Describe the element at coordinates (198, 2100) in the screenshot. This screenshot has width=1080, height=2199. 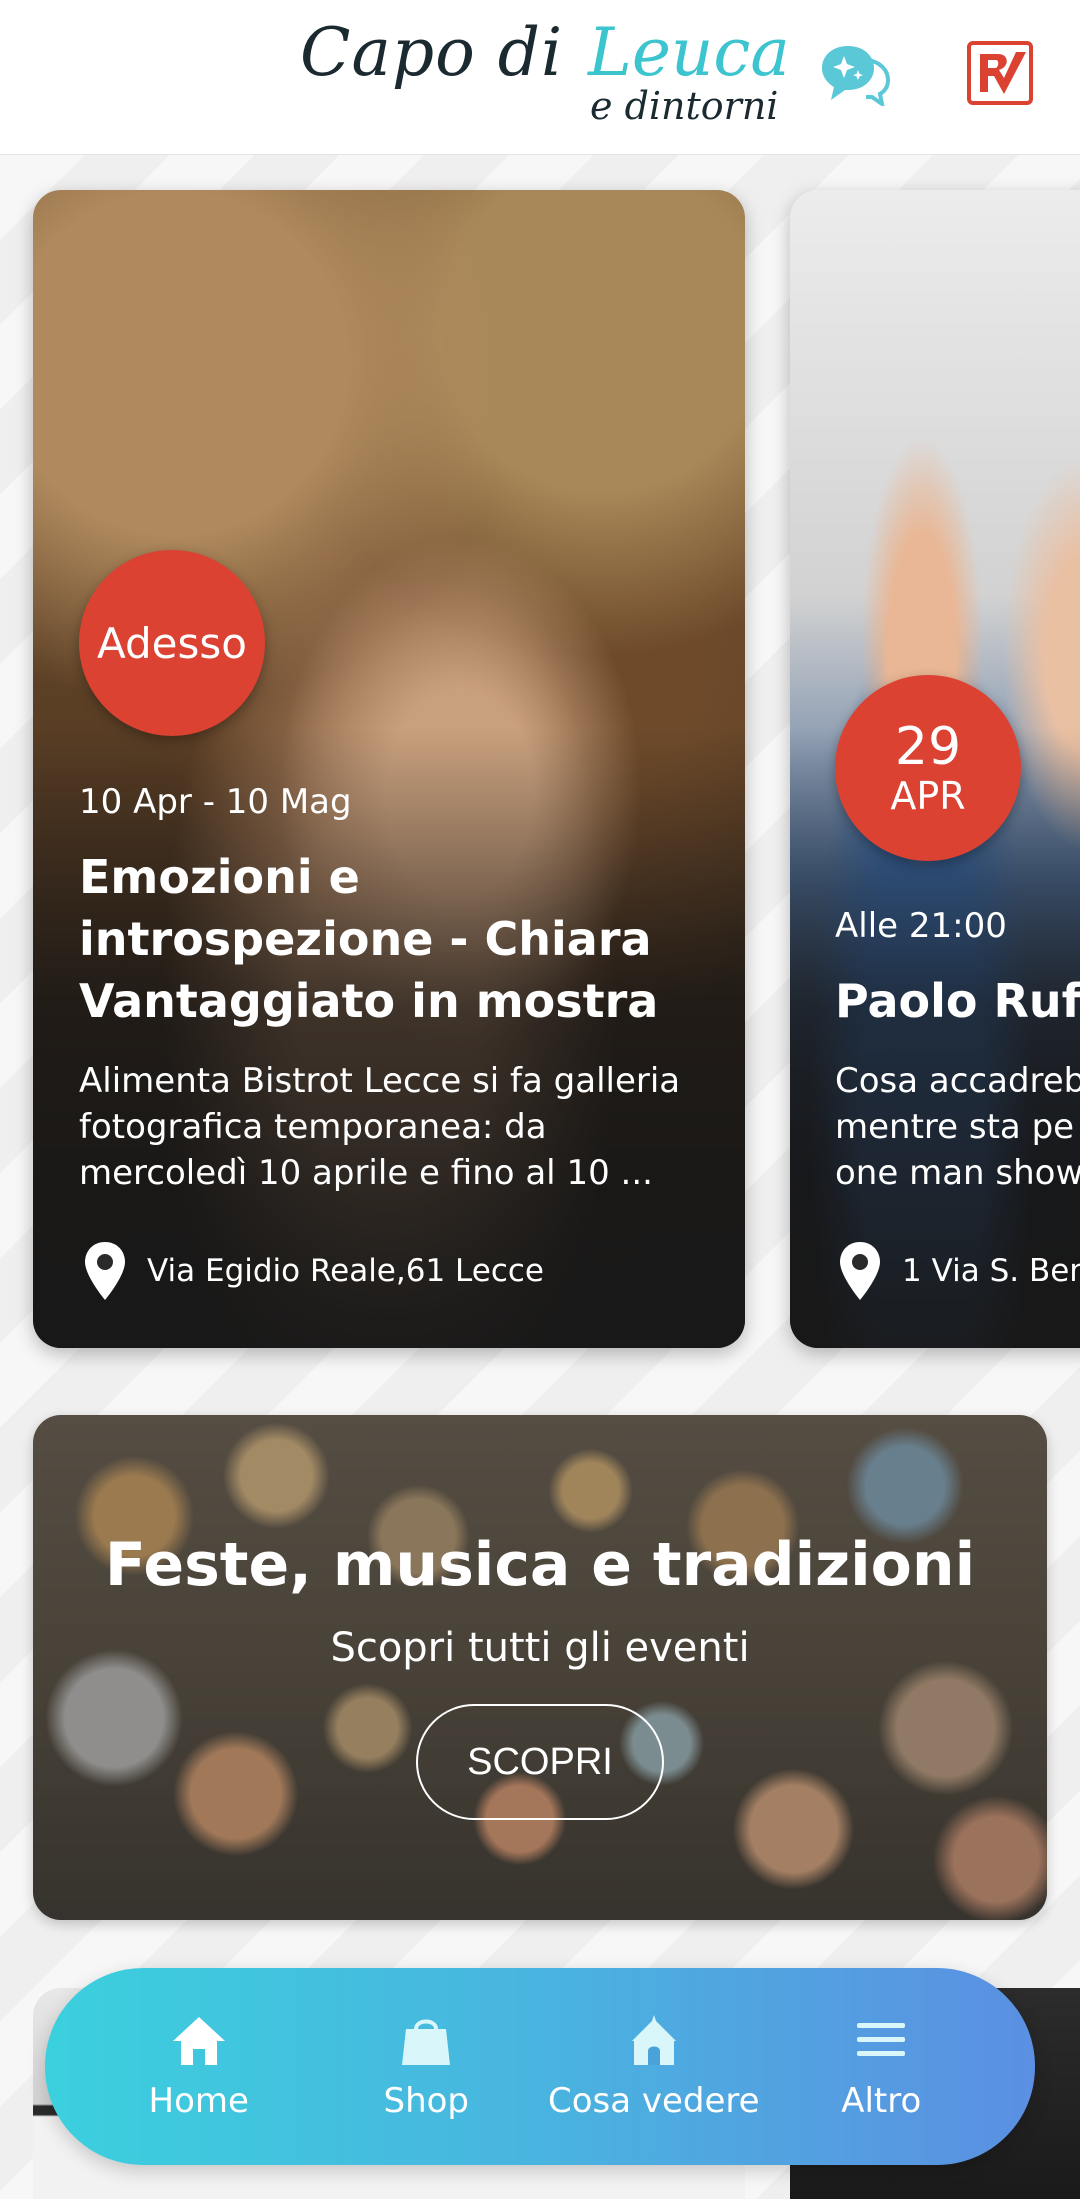
I see `nav-item-label: Home` at that location.